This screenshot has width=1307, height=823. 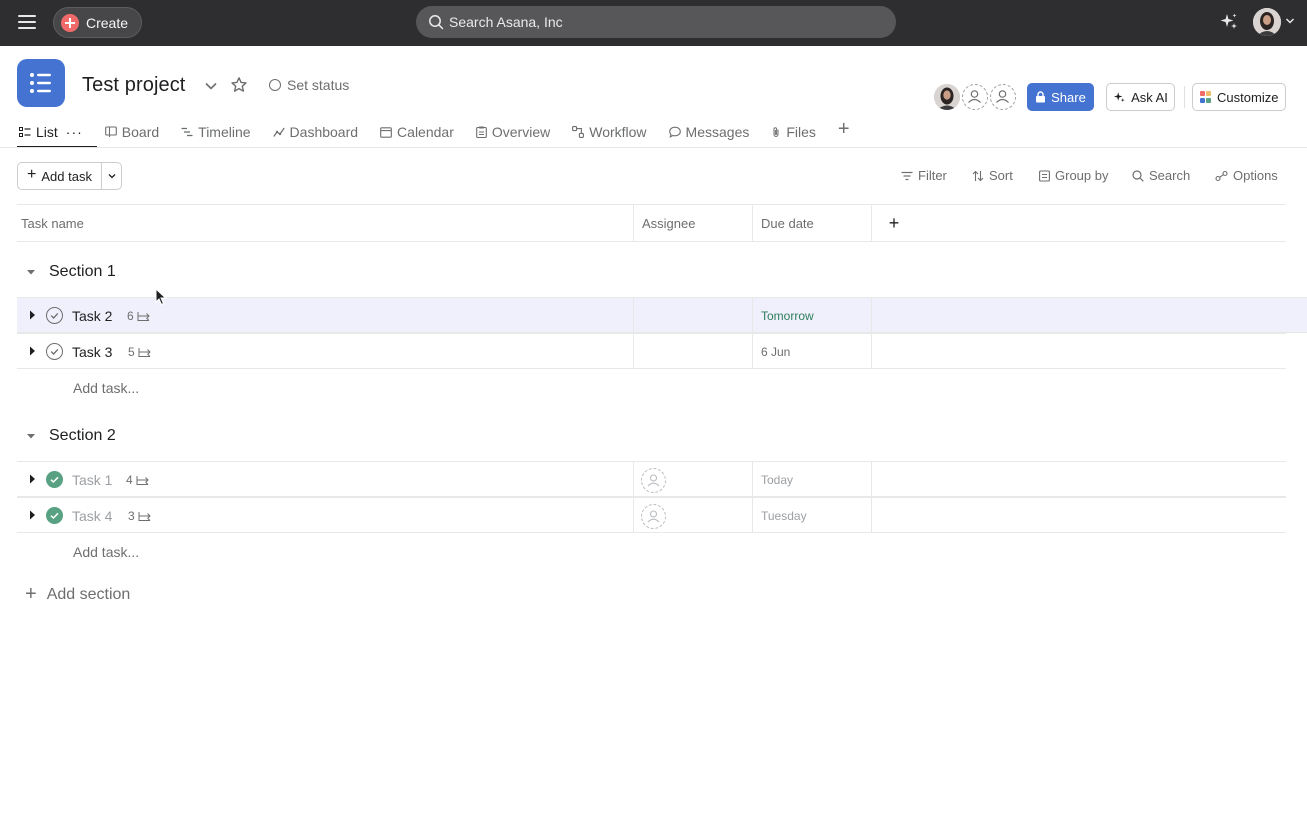 What do you see at coordinates (74, 132) in the screenshot?
I see `tab-more-icon: ···` at bounding box center [74, 132].